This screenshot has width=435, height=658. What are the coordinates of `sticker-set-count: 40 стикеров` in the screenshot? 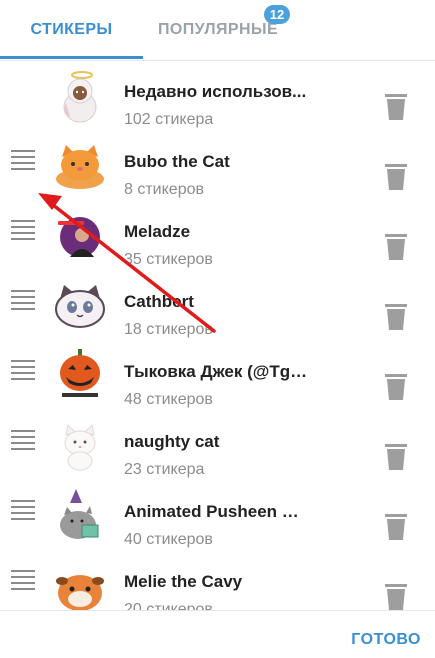 It's located at (168, 539).